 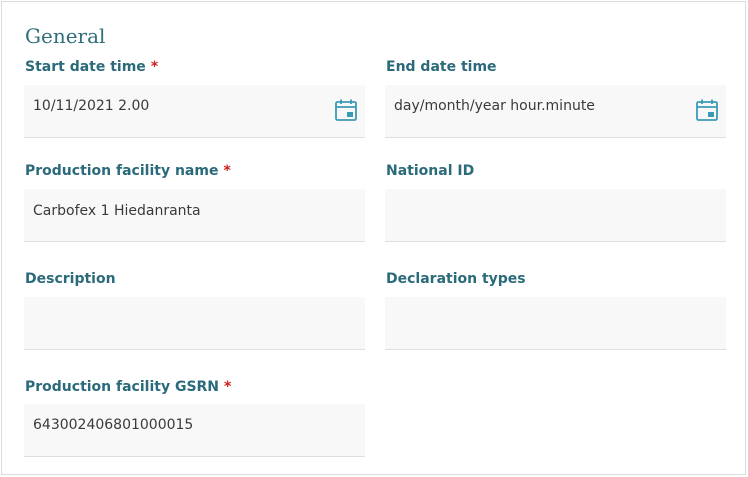 What do you see at coordinates (555, 323) in the screenshot?
I see `declaration-types-field` at bounding box center [555, 323].